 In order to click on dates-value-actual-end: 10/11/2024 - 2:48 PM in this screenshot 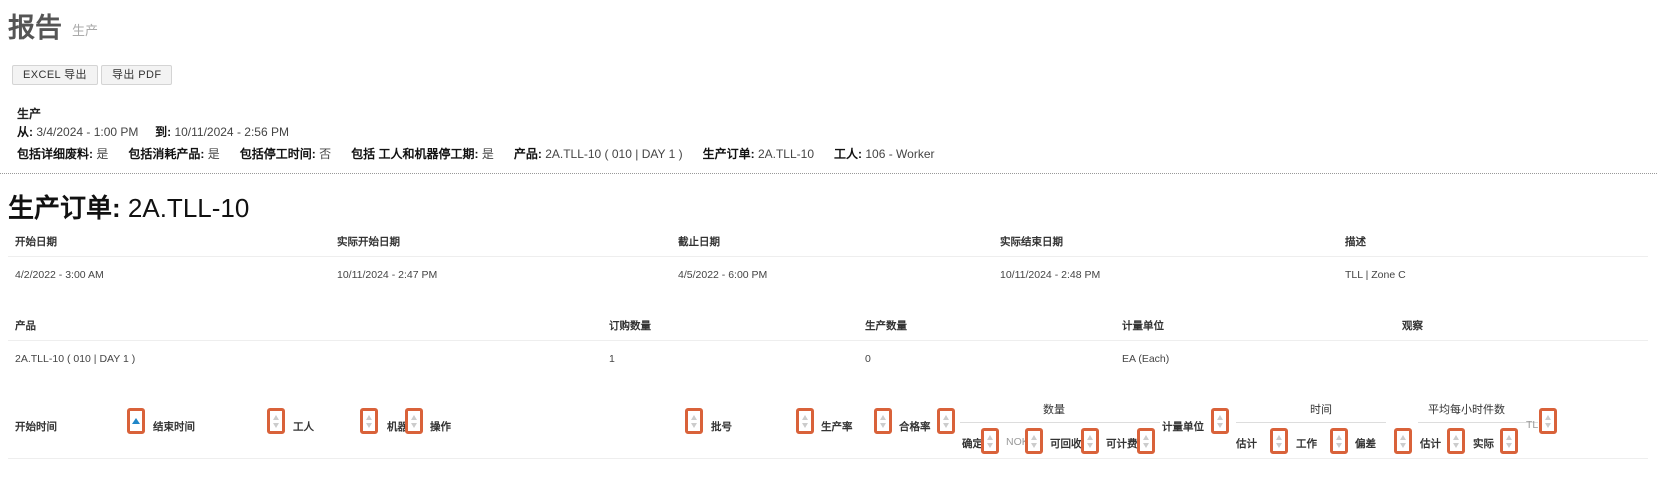, I will do `click(1050, 275)`.